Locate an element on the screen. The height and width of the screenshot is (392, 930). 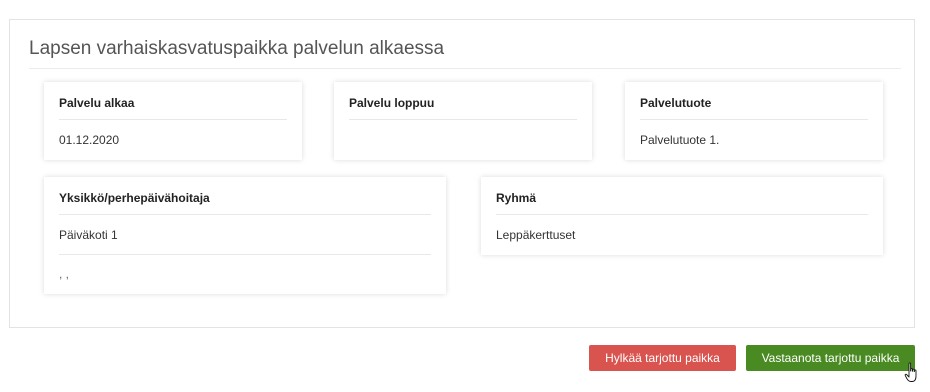
service-product-label: Palvelutuote is located at coordinates (676, 103).